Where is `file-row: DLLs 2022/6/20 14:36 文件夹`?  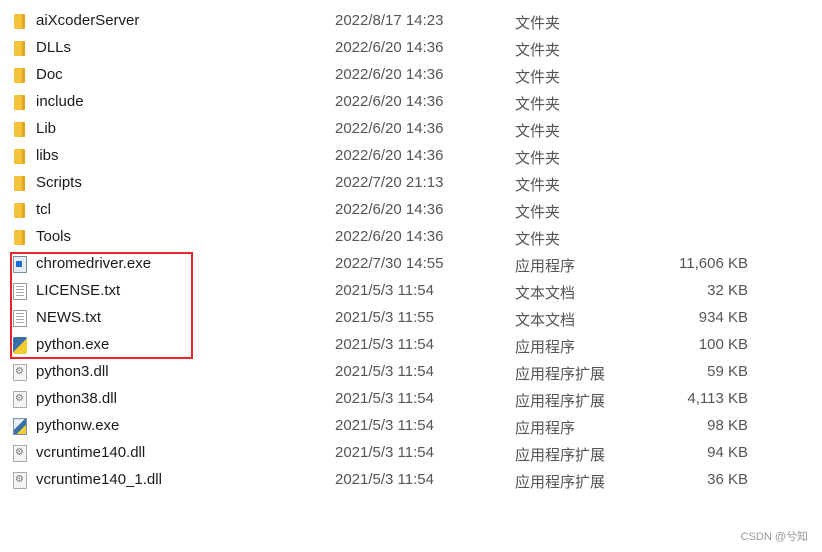 file-row: DLLs 2022/6/20 14:36 文件夹 is located at coordinates (411, 48).